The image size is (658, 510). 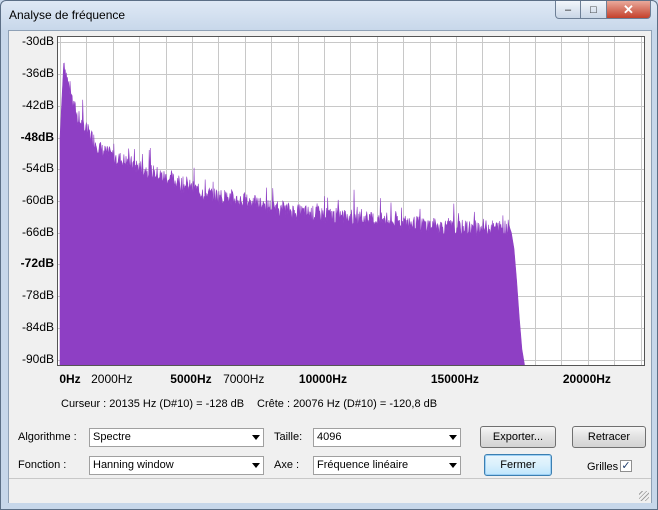 I want to click on y-tick-label: -30dB, so click(x=37, y=41).